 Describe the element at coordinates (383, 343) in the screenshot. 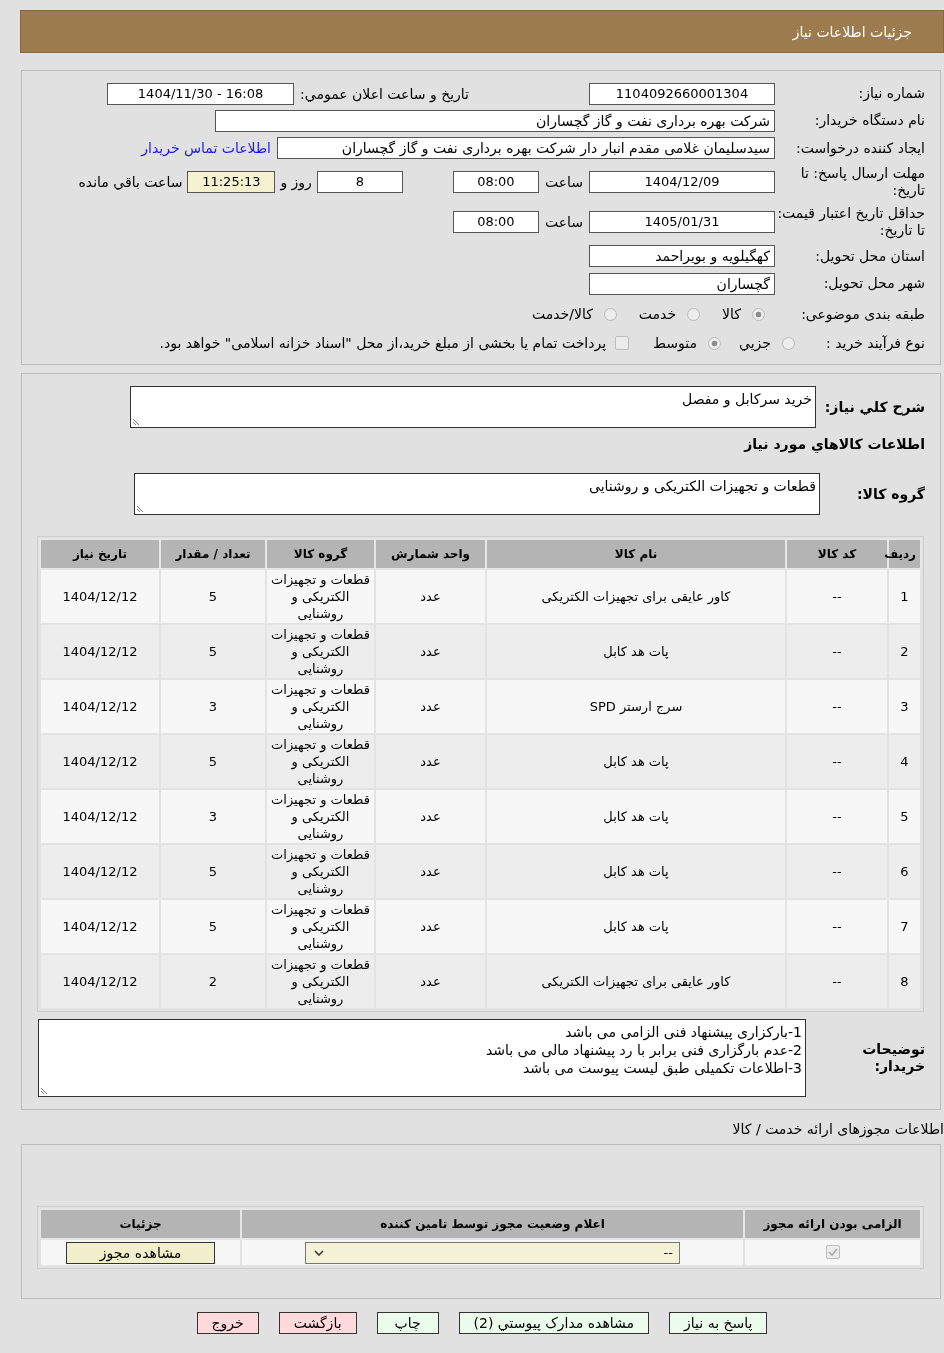

I see `checkbox-label: پرداخت تمام یا بخشی از مبلغ خرید،از محل "اسناد خزانه اسلامی" خواهد بود.` at that location.